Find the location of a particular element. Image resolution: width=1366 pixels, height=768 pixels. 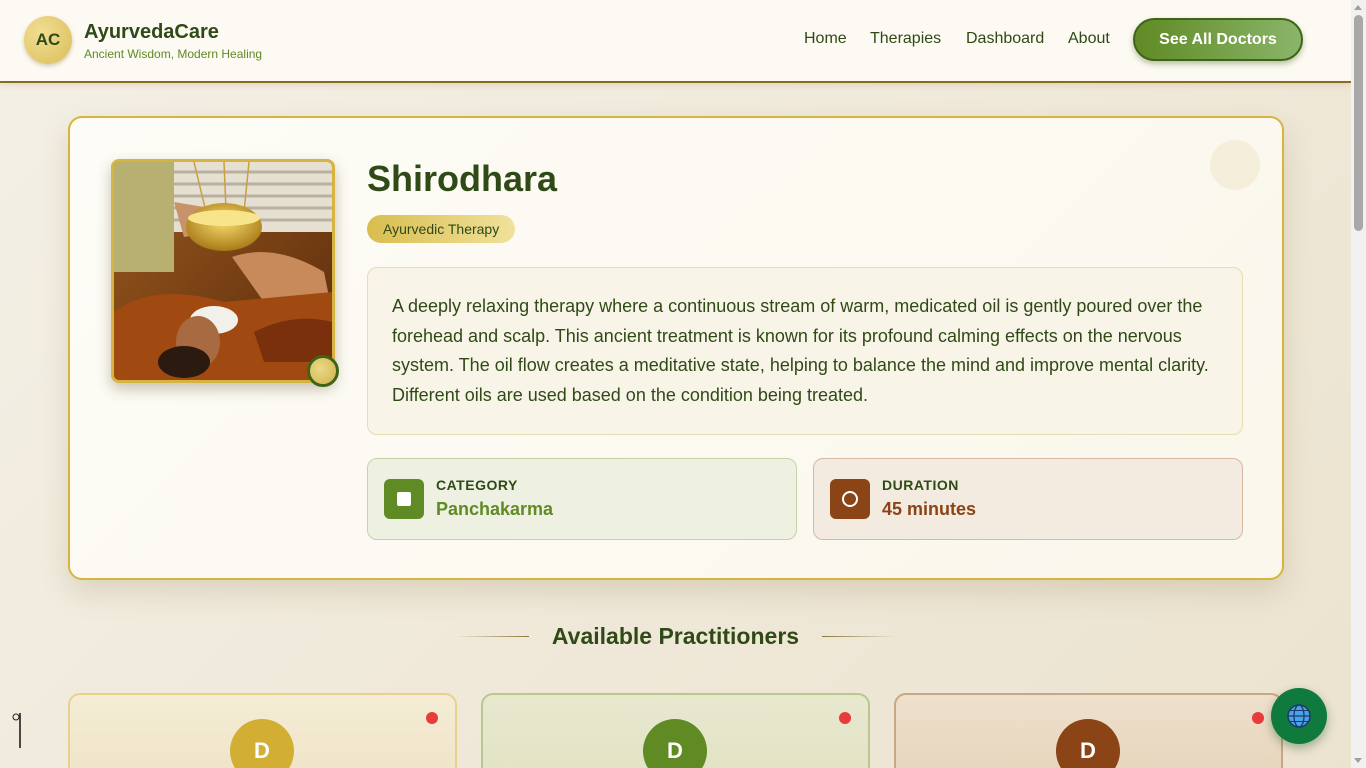

globe-icon is located at coordinates (1299, 716).